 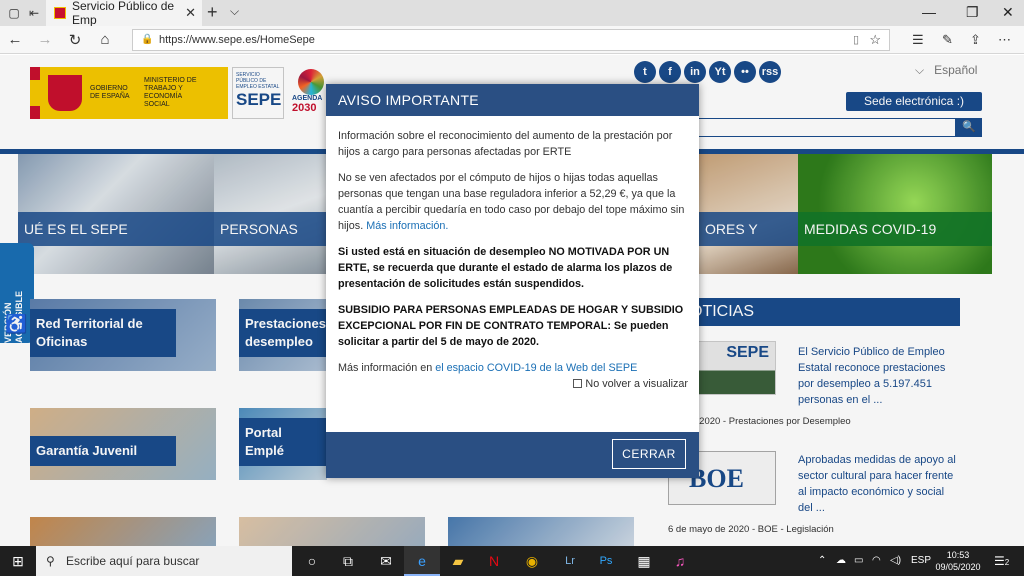 What do you see at coordinates (695, 72) in the screenshot?
I see `linkedin-icon: in` at bounding box center [695, 72].